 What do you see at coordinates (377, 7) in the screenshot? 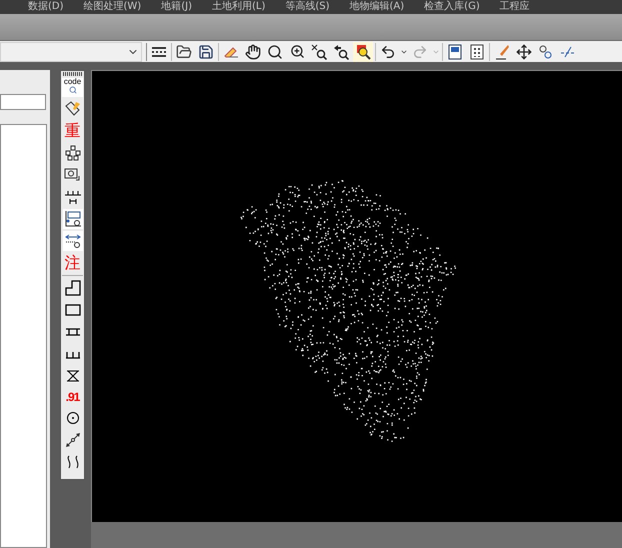
I see `menu-item: 地物编辑(A)` at bounding box center [377, 7].